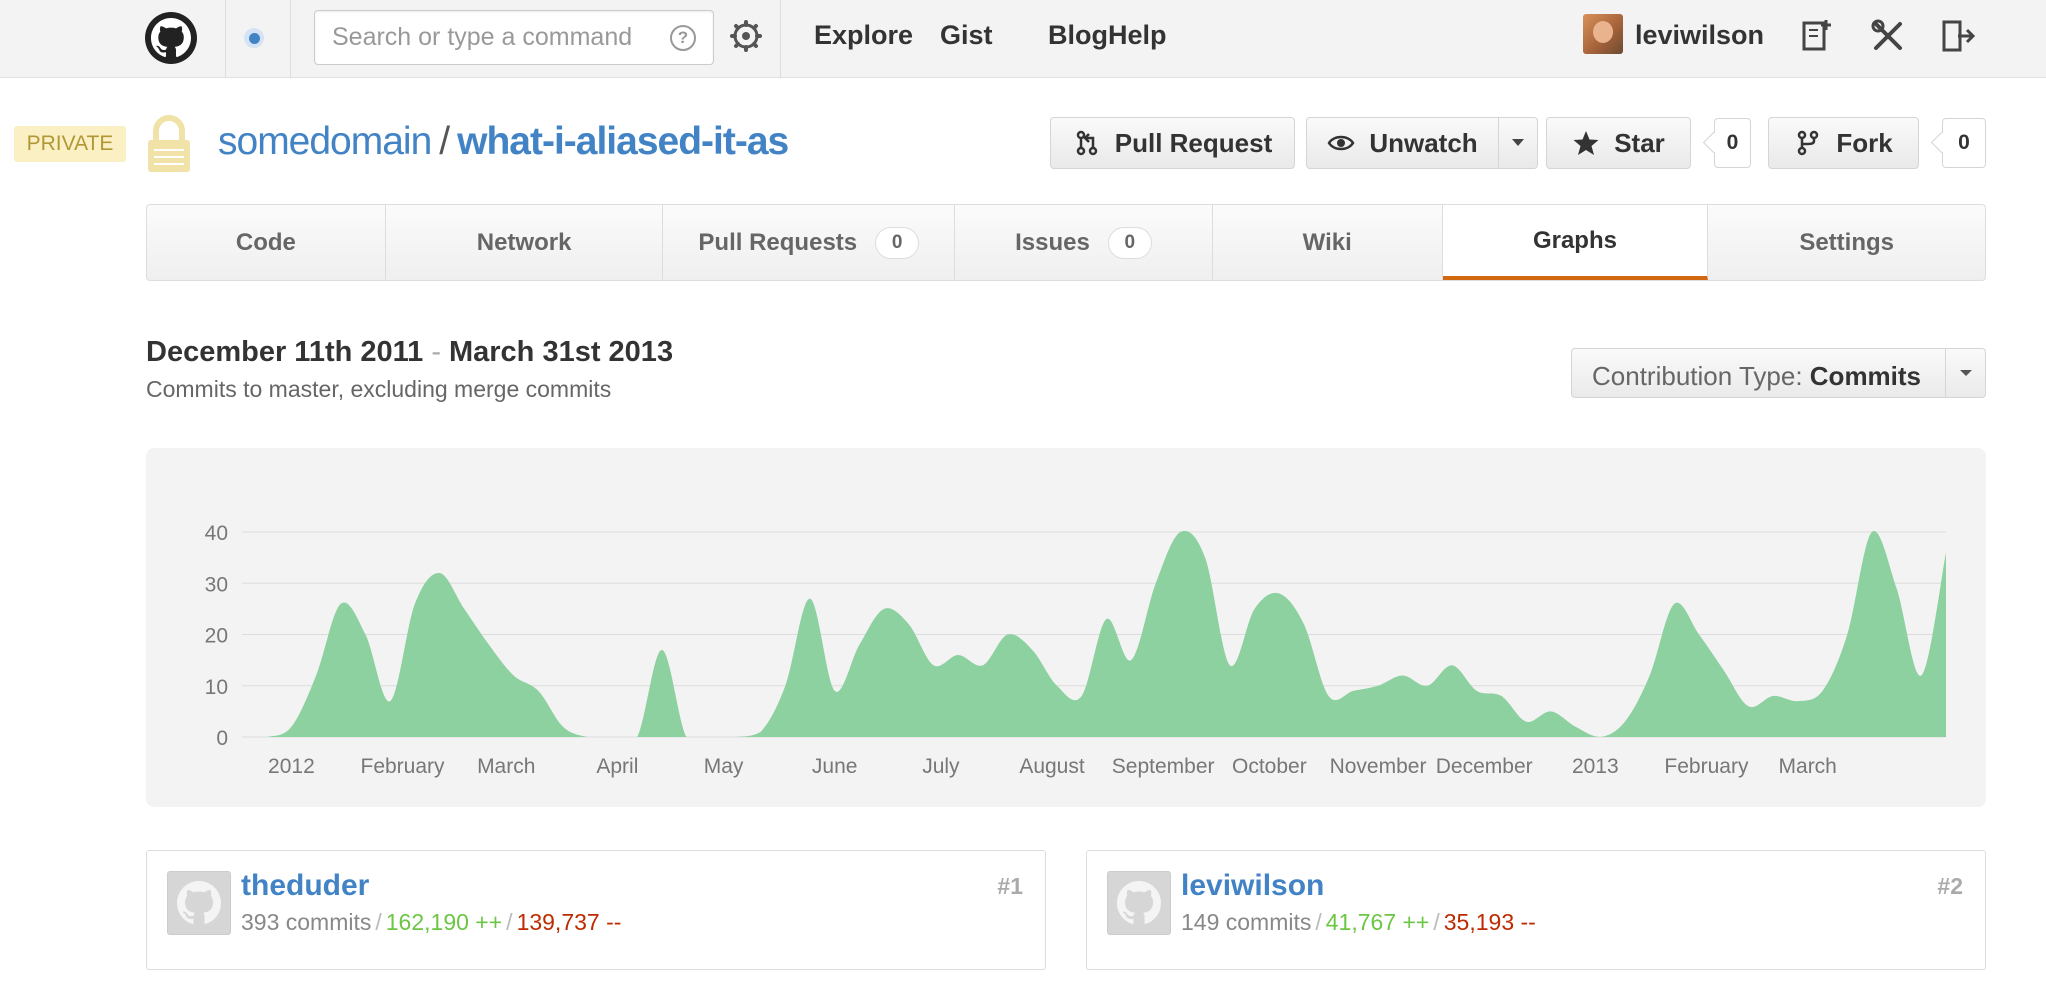 The height and width of the screenshot is (986, 2046). What do you see at coordinates (835, 766) in the screenshot?
I see `x-tick-label: June` at bounding box center [835, 766].